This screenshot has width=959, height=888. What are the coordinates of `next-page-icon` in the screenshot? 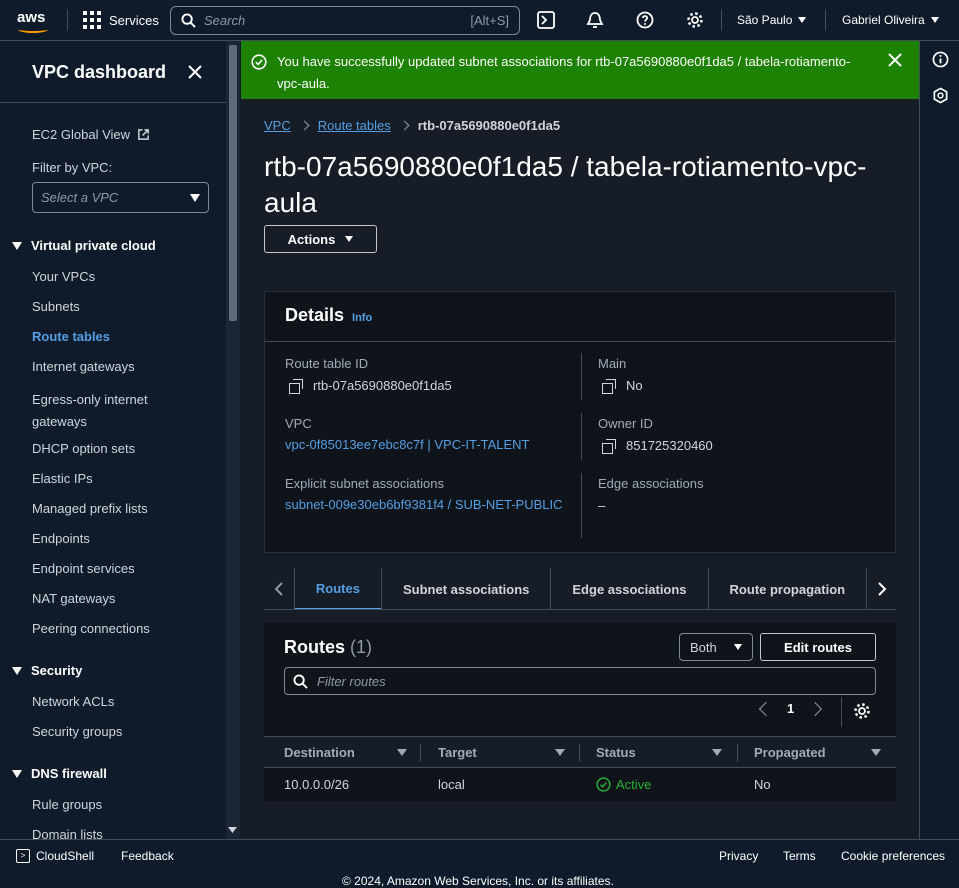 It's located at (815, 708).